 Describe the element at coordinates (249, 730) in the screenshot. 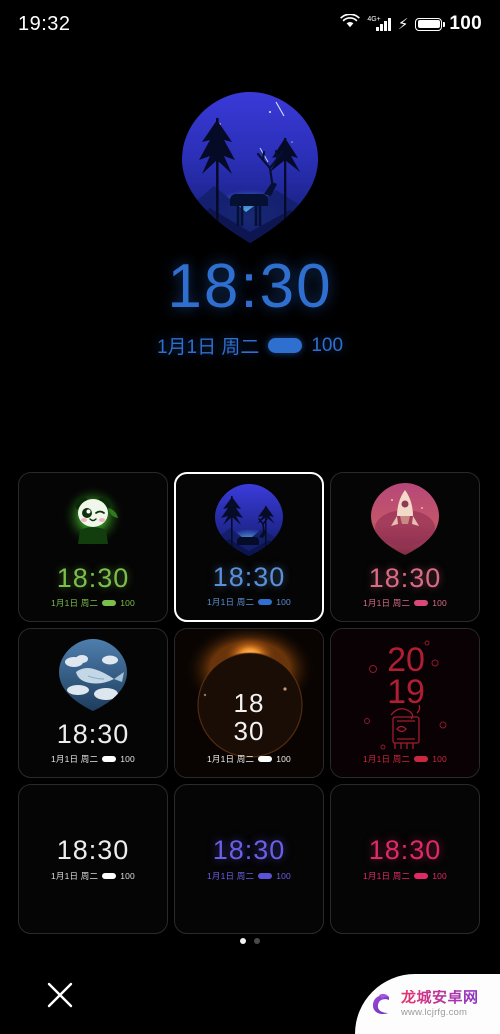

I see `tile-clock-minutes: 30` at that location.